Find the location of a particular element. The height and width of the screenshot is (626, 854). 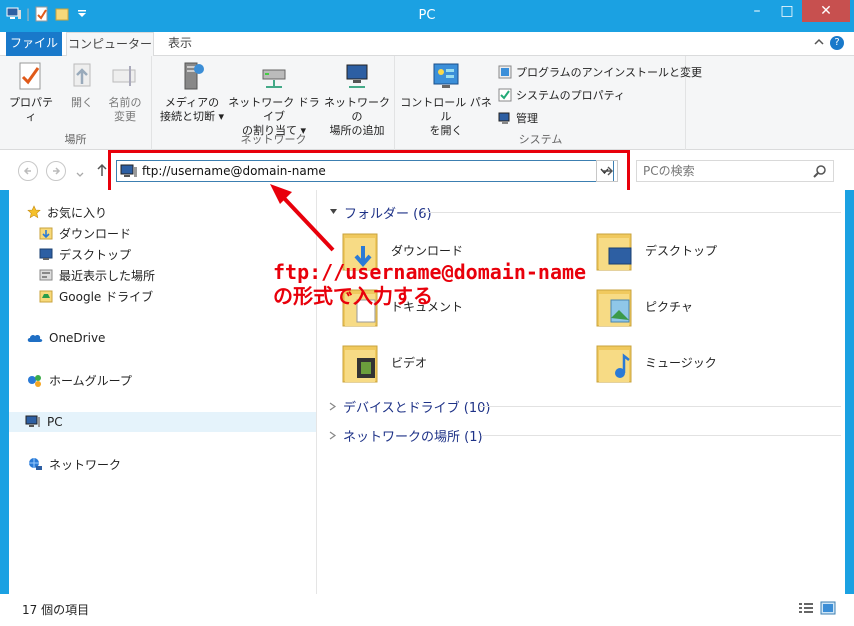

search-input is located at coordinates (728, 171).